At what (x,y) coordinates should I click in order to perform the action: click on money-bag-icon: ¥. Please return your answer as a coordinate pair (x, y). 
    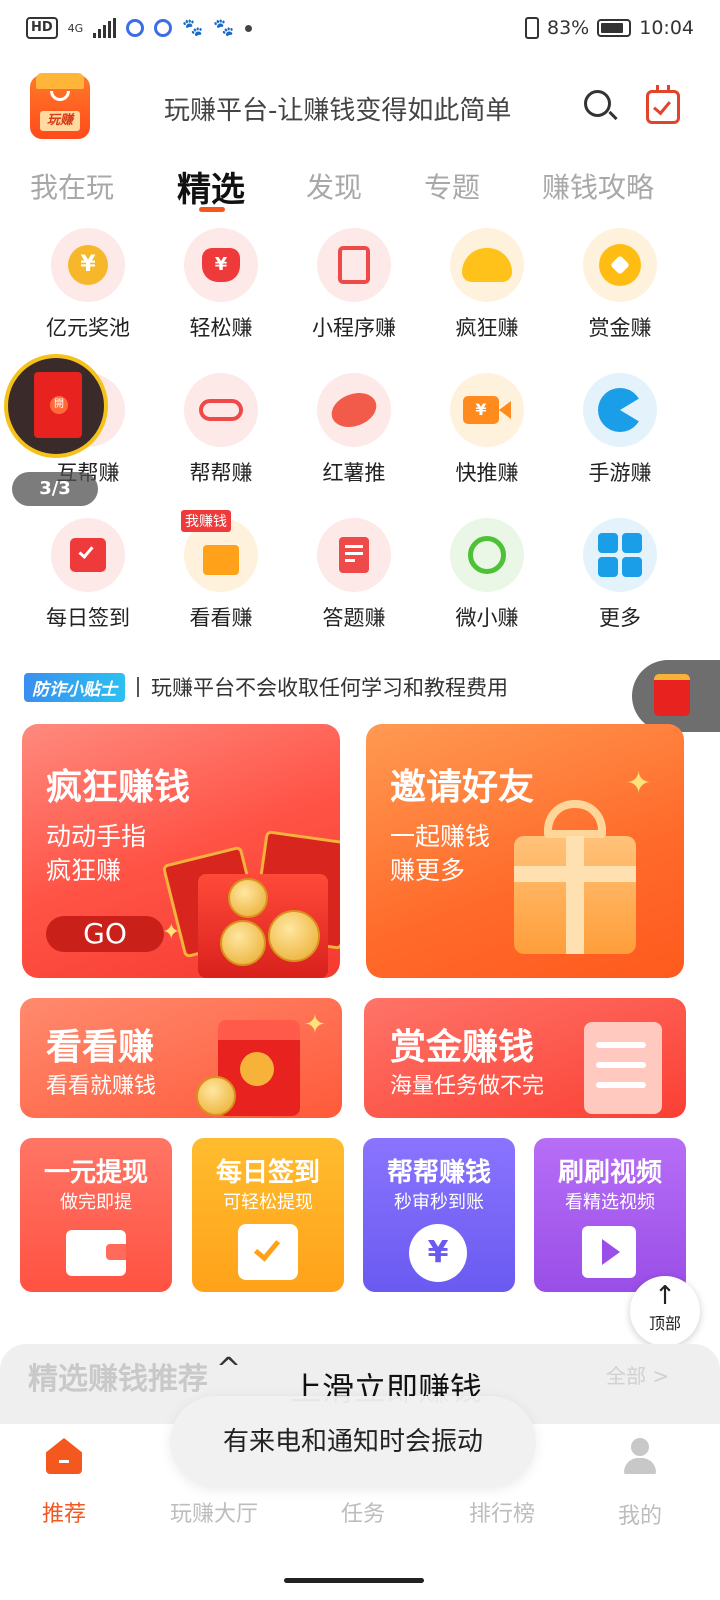
    Looking at the image, I should click on (221, 265).